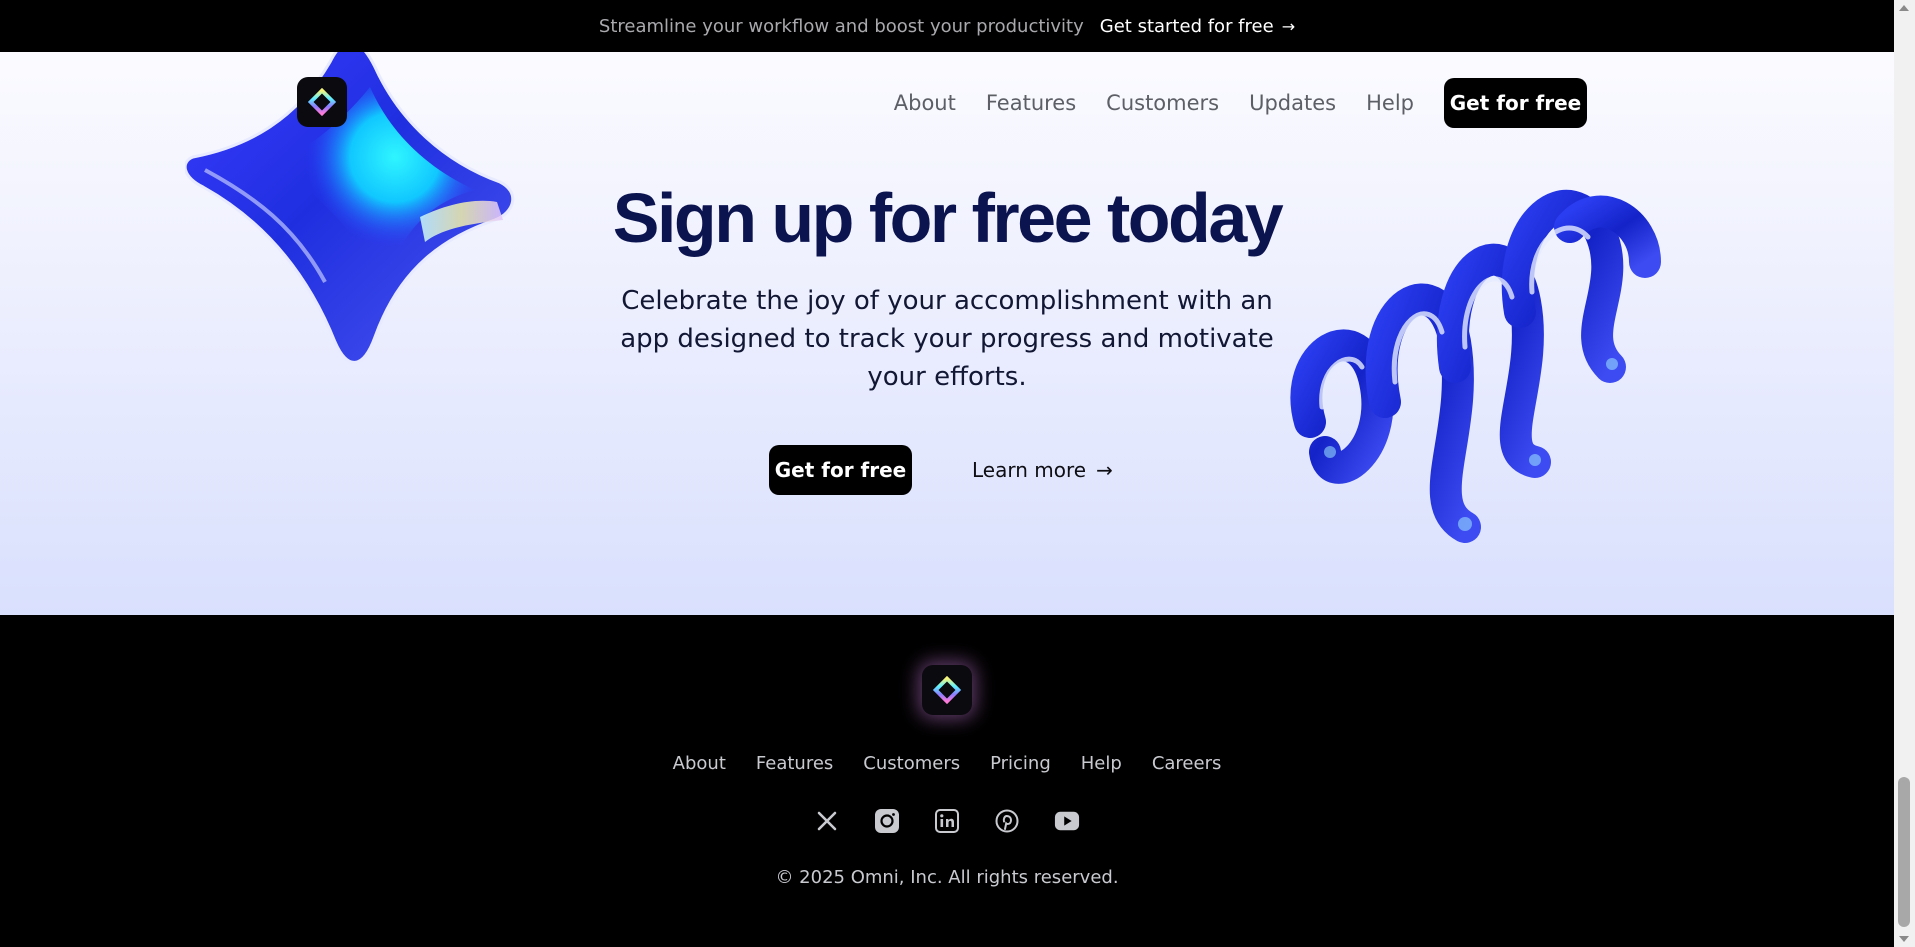 This screenshot has width=1915, height=947. Describe the element at coordinates (699, 763) in the screenshot. I see `footer-link-about: About` at that location.